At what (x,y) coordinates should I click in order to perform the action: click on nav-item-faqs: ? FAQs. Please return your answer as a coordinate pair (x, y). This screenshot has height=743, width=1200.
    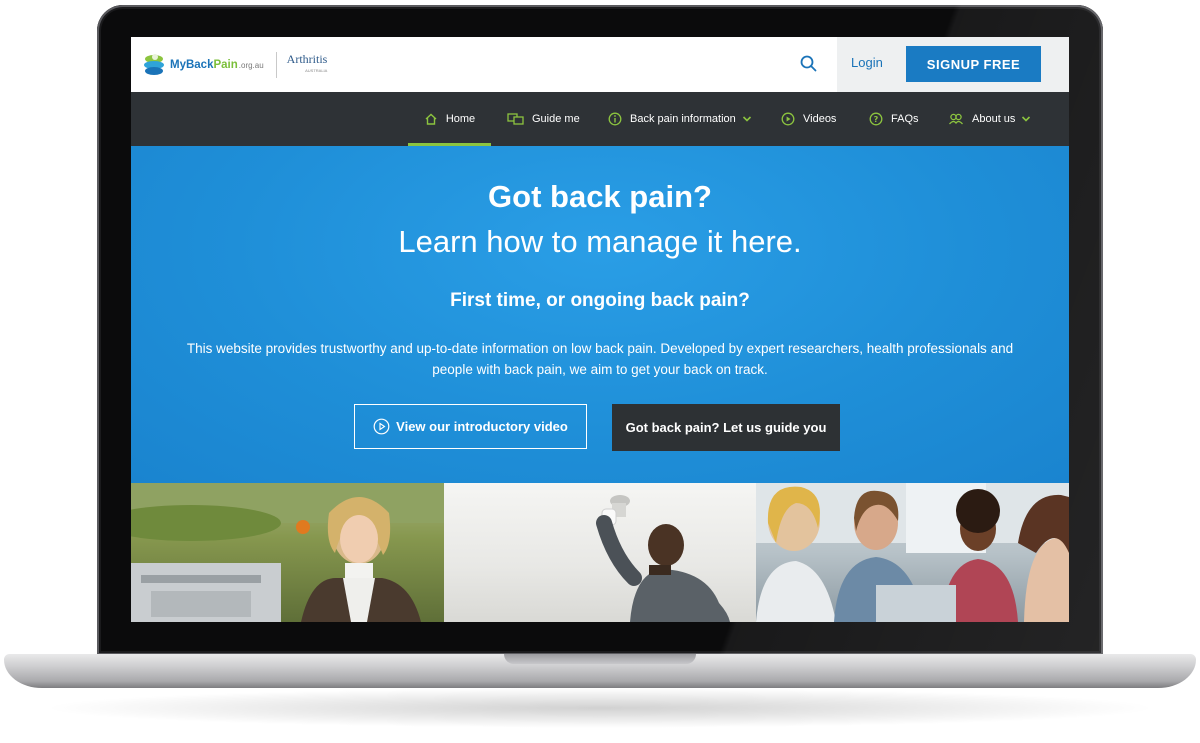
    Looking at the image, I should click on (894, 119).